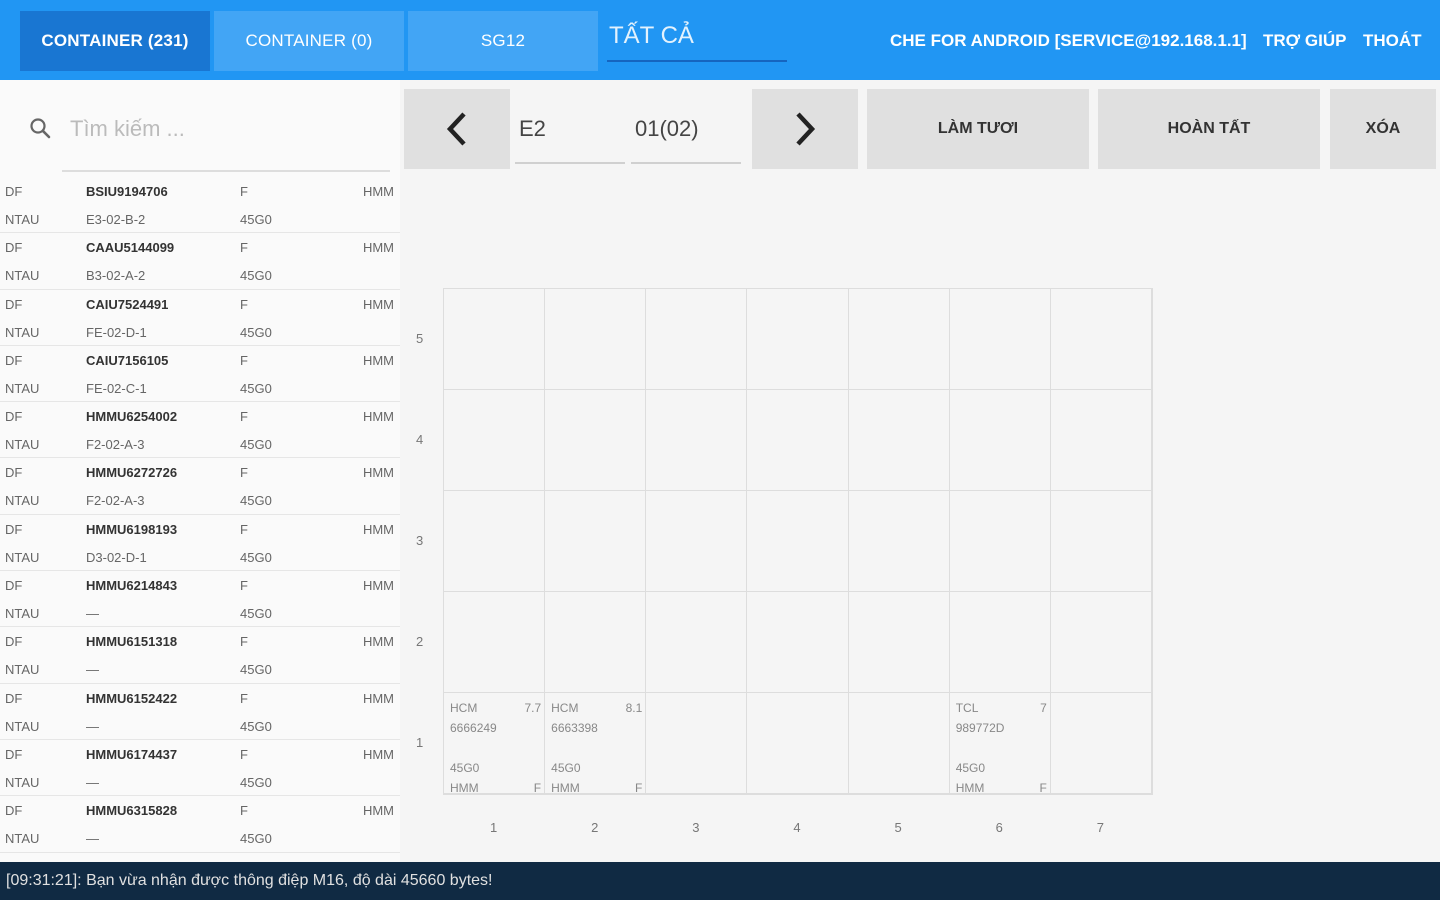 The height and width of the screenshot is (900, 1440). Describe the element at coordinates (200, 599) in the screenshot. I see `list-item: DF HMMU6214843 F HMM NTAU — 45G0` at that location.